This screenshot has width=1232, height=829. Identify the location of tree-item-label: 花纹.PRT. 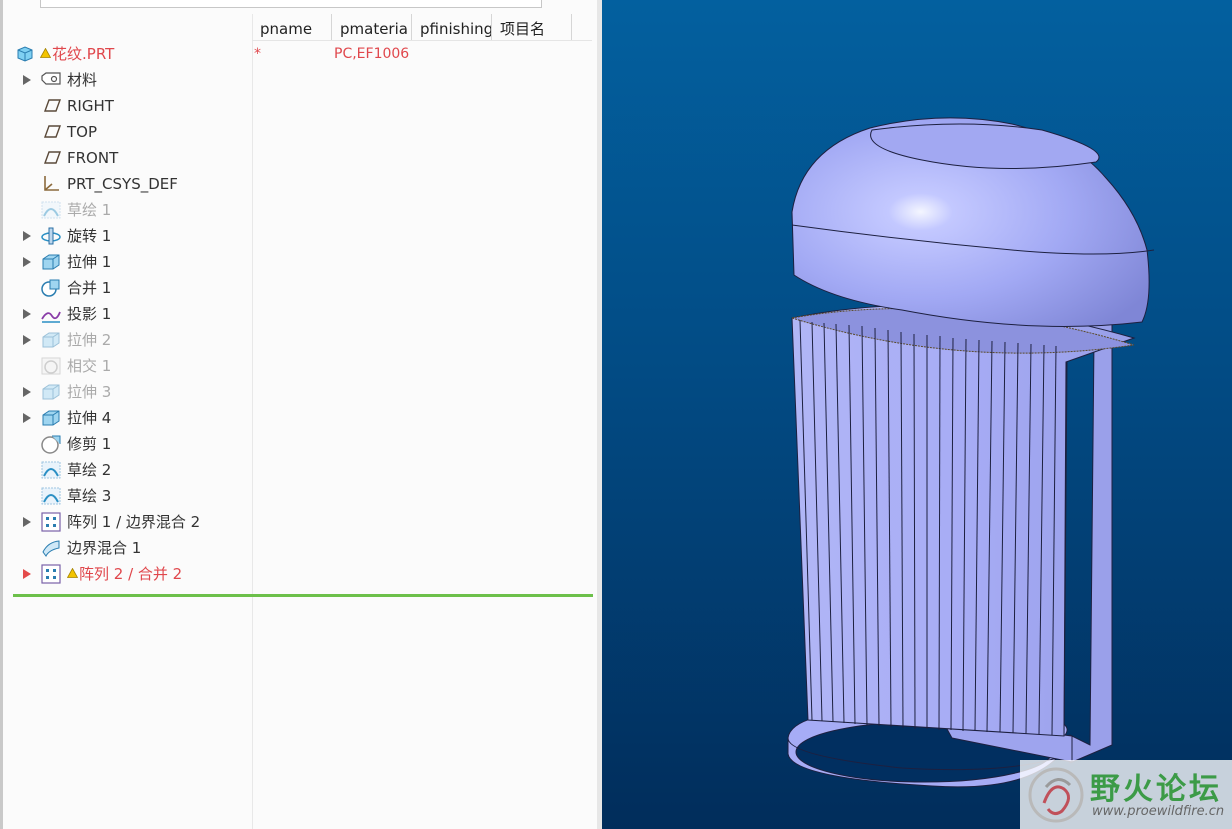
(83, 54).